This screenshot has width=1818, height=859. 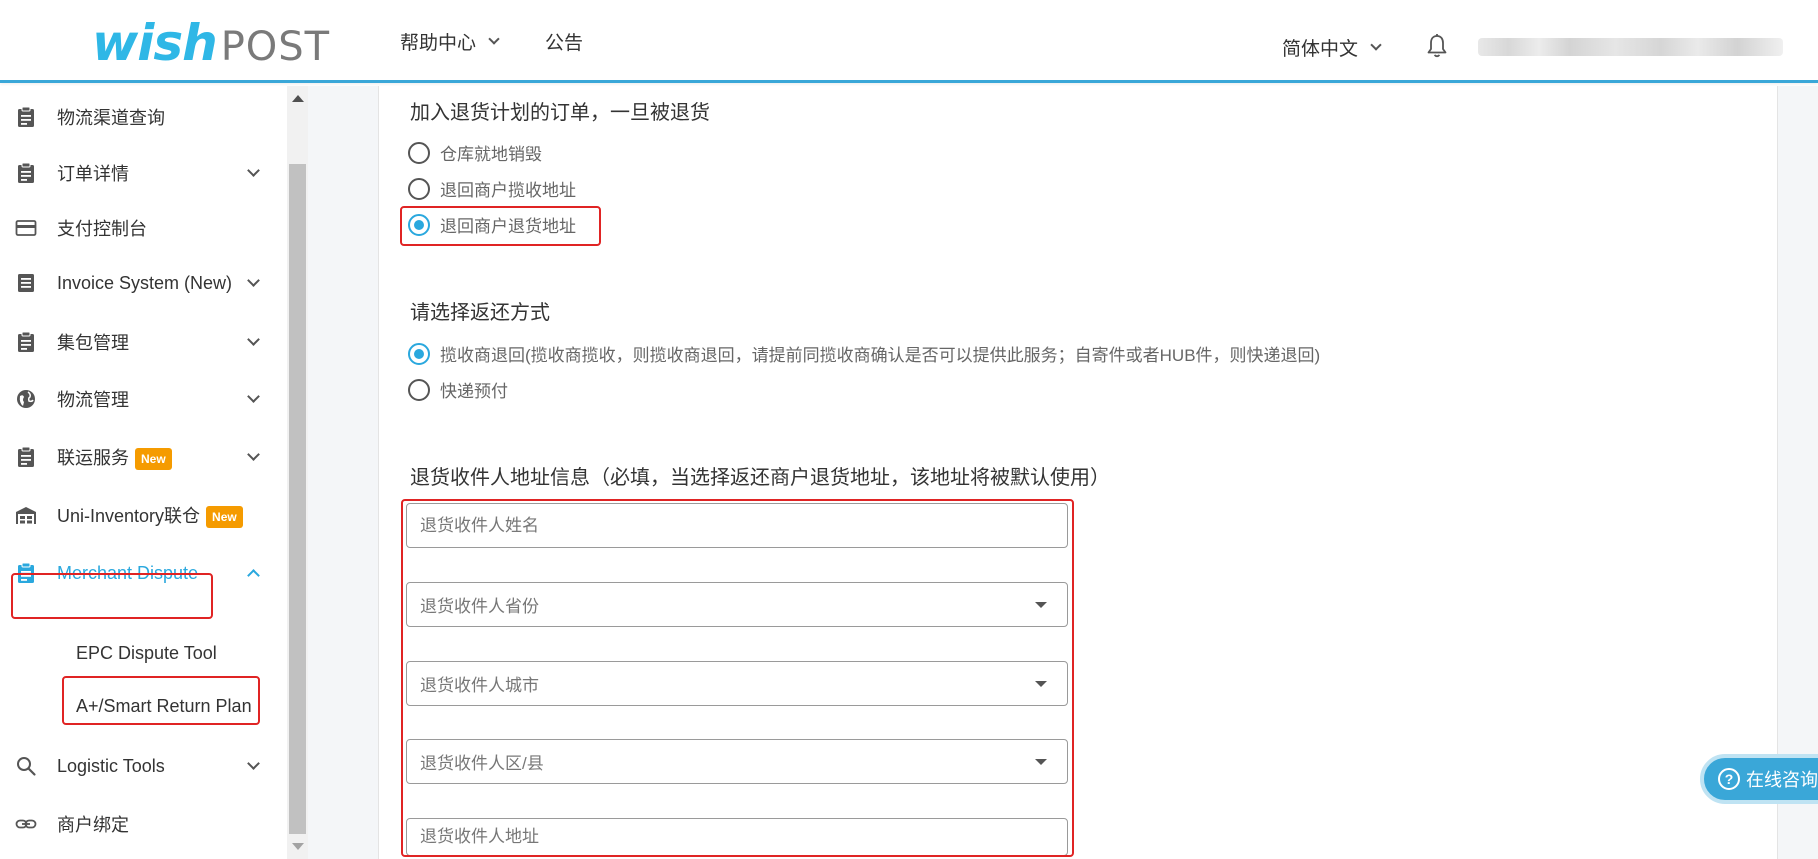 What do you see at coordinates (1437, 46) in the screenshot?
I see `bell-icon` at bounding box center [1437, 46].